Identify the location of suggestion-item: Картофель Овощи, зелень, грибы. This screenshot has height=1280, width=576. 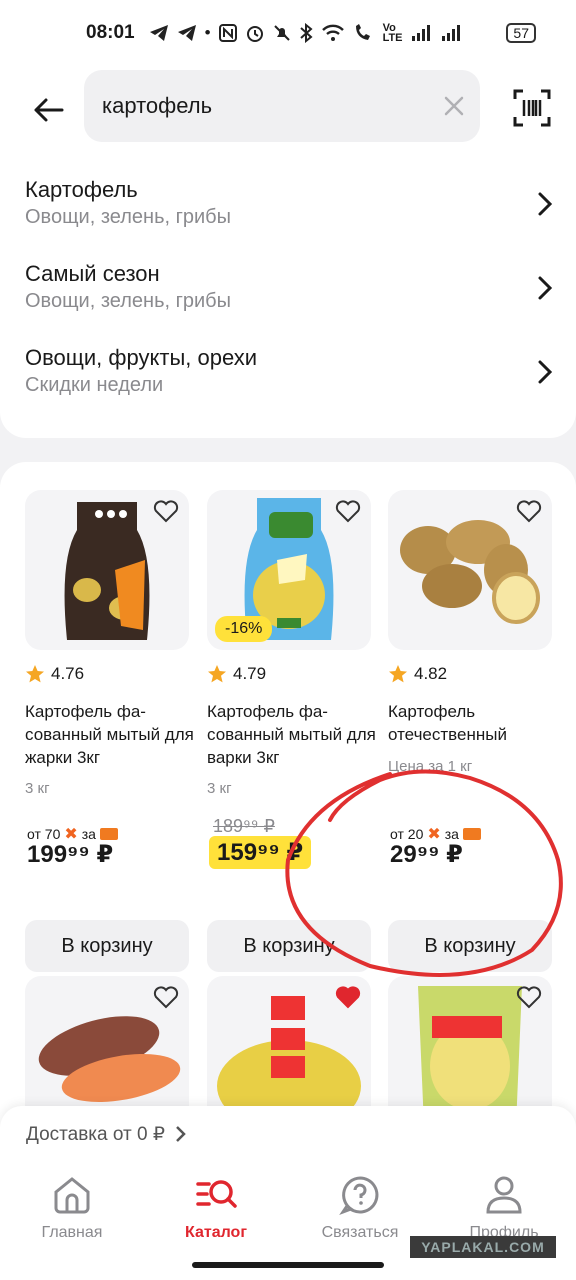
(288, 204).